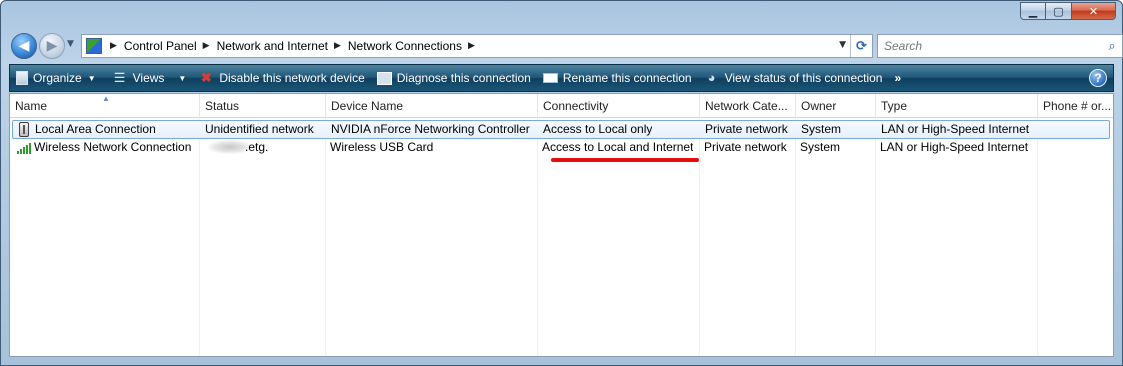 This screenshot has height=366, width=1123. I want to click on column-header-connectivity: Connectivity, so click(619, 106).